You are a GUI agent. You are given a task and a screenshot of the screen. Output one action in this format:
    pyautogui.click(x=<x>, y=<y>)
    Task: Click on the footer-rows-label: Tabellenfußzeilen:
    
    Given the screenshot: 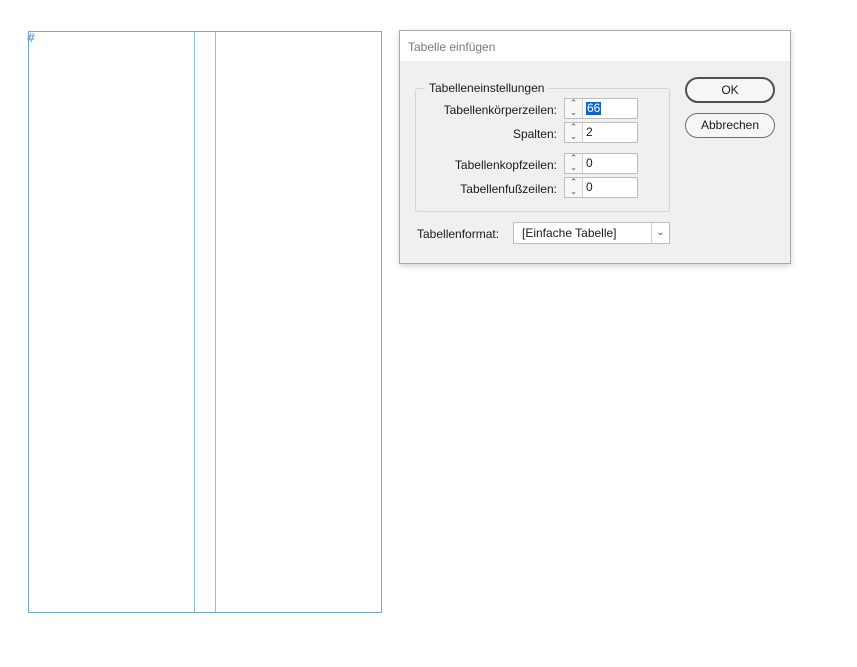 What is the action you would take?
    pyautogui.click(x=508, y=189)
    